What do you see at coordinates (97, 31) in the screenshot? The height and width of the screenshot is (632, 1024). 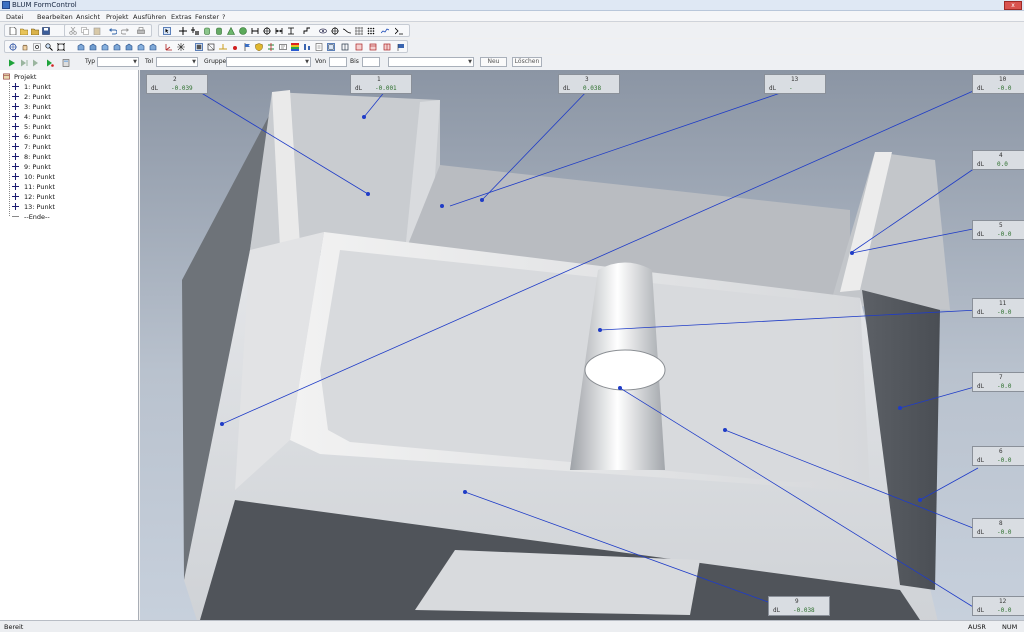 I see `paste-icon` at bounding box center [97, 31].